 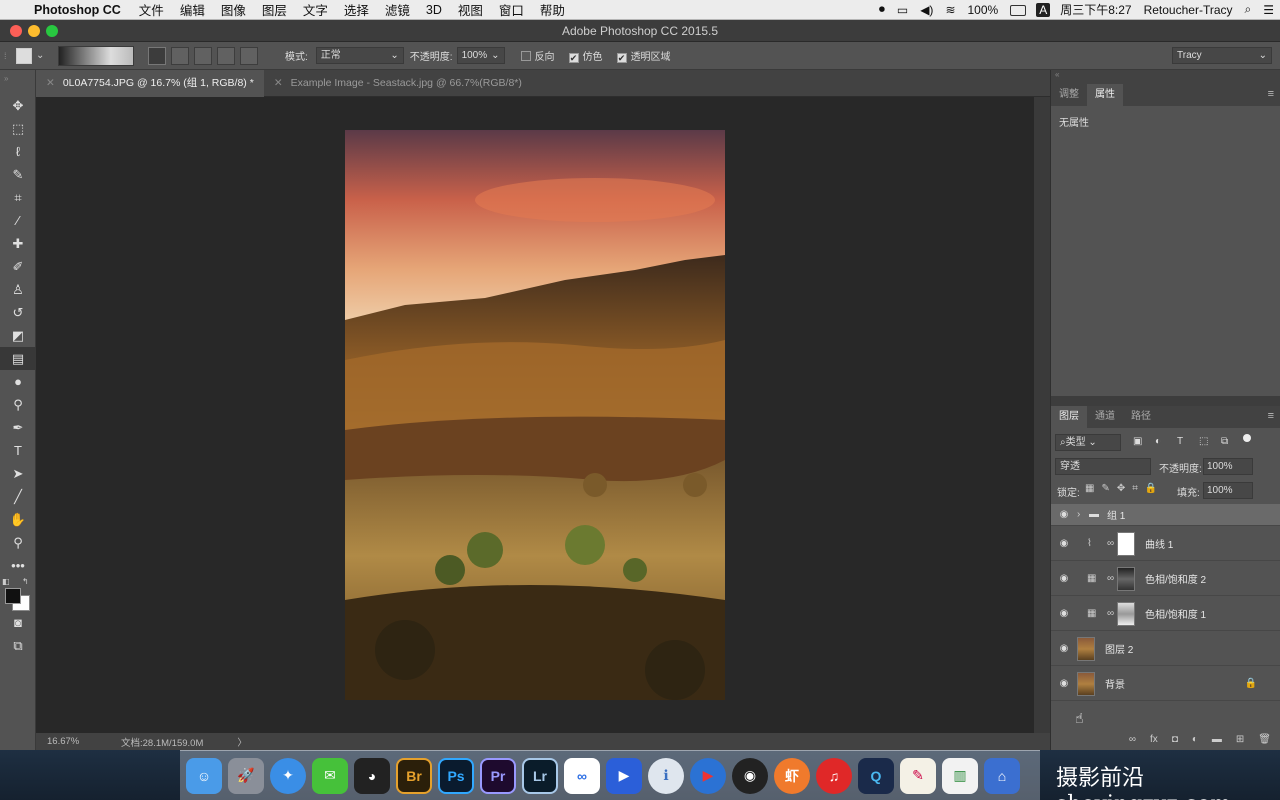 I want to click on layer-row-group: ◉ › ▬ 组 1, so click(x=1165, y=515).